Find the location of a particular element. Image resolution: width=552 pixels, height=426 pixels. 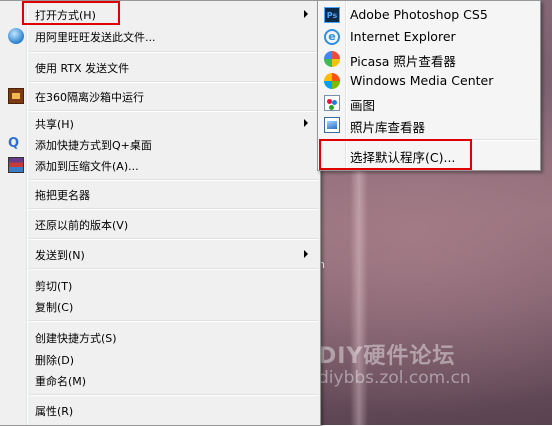

menu-item-add-to-qplus: Q 添加快捷方式到Q+桌面 is located at coordinates (159, 144).